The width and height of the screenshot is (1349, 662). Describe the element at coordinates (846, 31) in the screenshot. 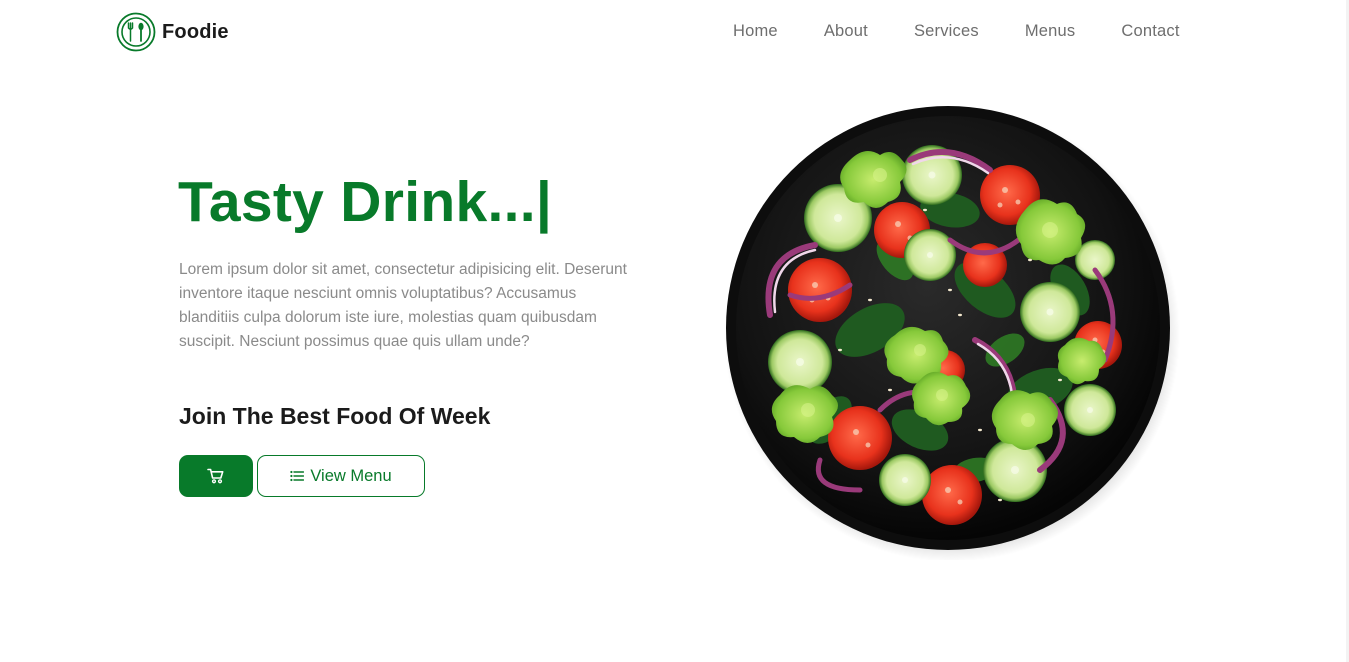

I see `nav-item-about: About` at that location.